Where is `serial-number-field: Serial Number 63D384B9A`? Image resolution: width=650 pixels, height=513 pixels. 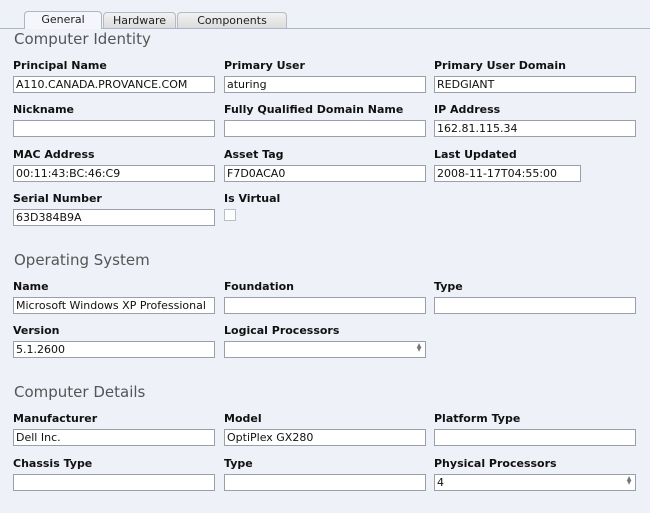 serial-number-field: Serial Number 63D384B9A is located at coordinates (114, 209).